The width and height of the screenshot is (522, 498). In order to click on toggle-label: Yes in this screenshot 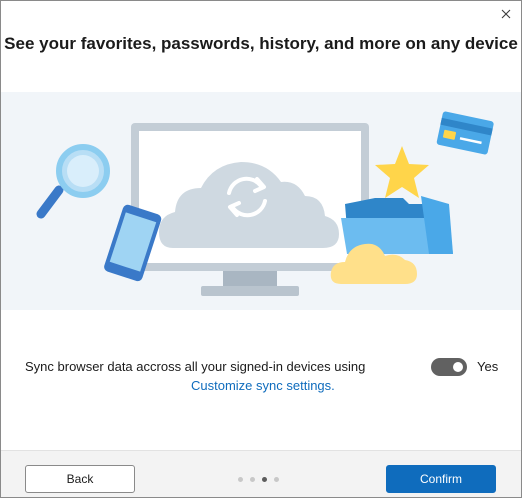, I will do `click(488, 366)`.